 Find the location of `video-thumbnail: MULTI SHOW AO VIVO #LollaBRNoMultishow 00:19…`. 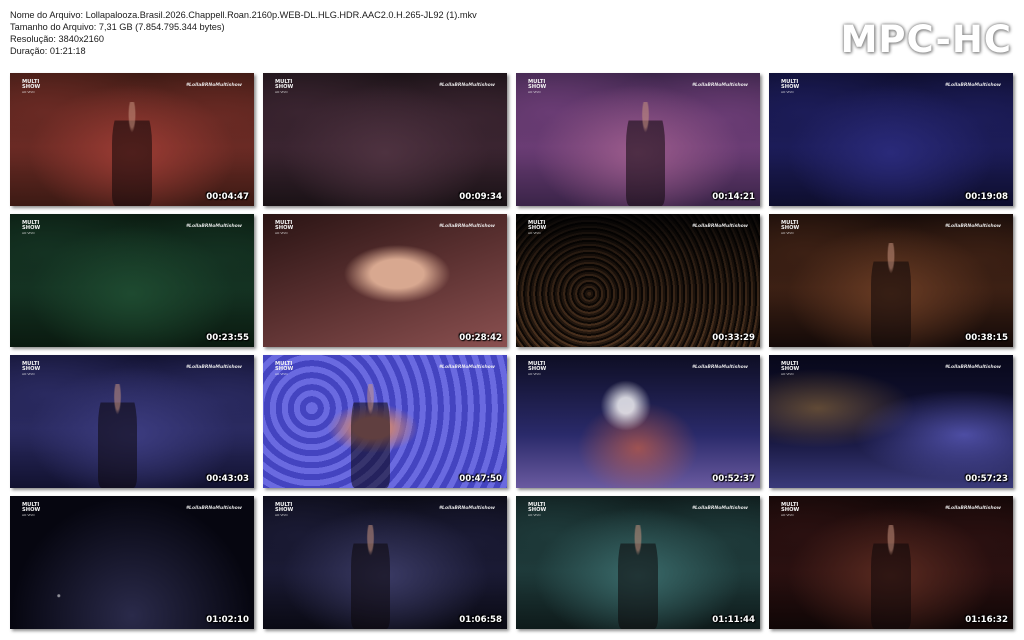

video-thumbnail: MULTI SHOW AO VIVO #LollaBRNoMultishow 00:19… is located at coordinates (891, 139).